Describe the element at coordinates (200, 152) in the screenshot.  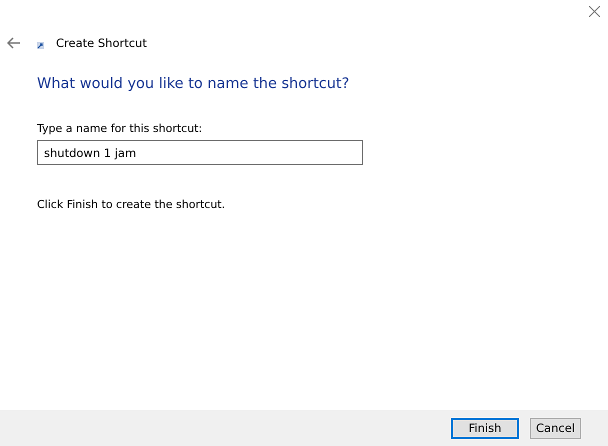
I see `shortcut-name-field: shutdown 1 jam` at that location.